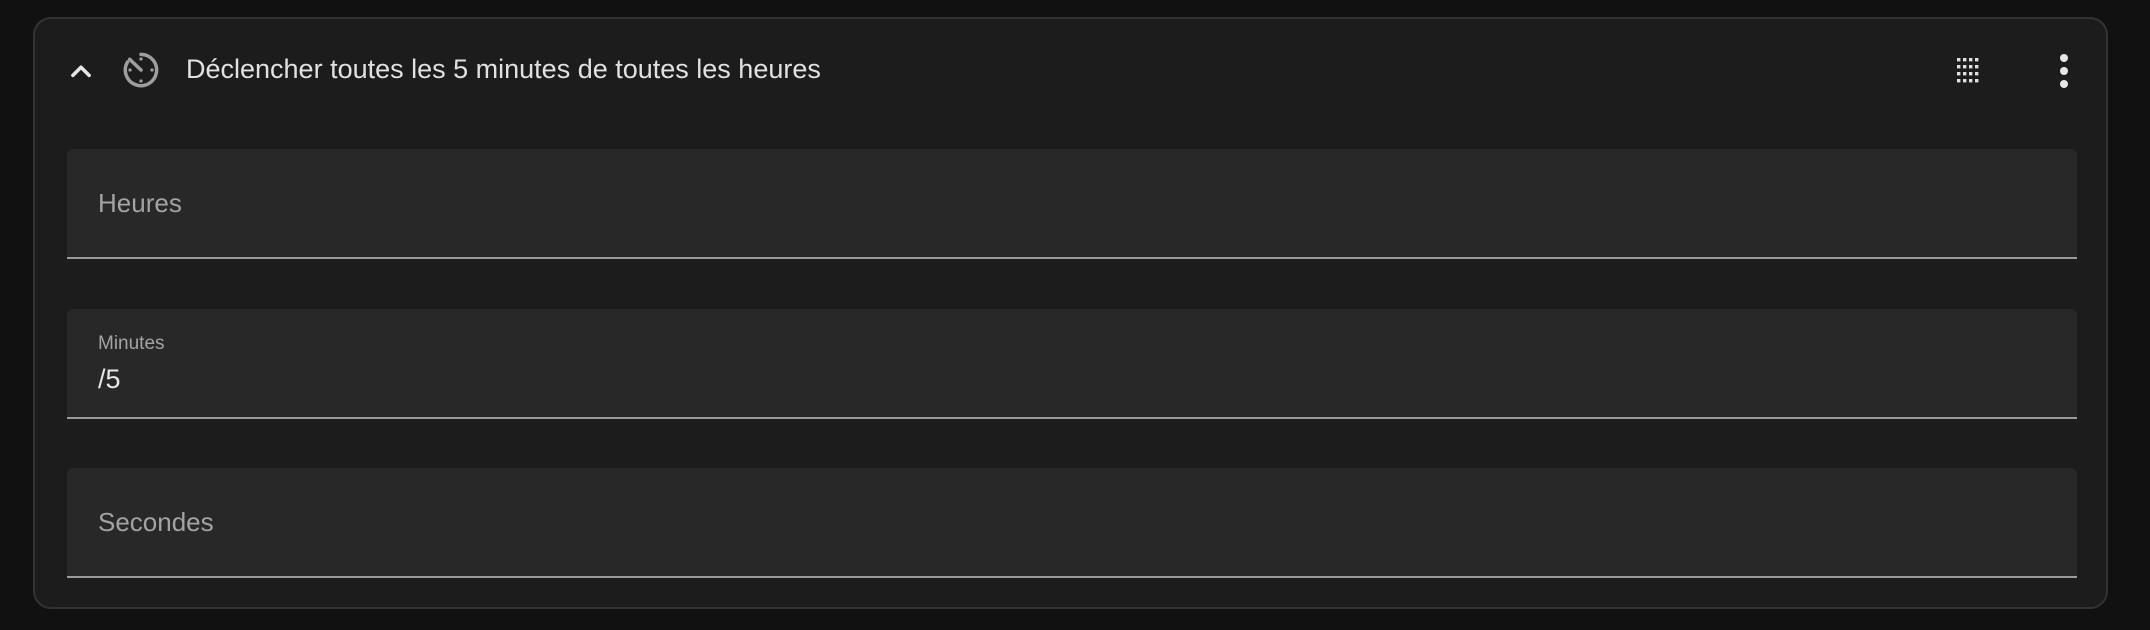  I want to click on overflow-menu-button, so click(2064, 71).